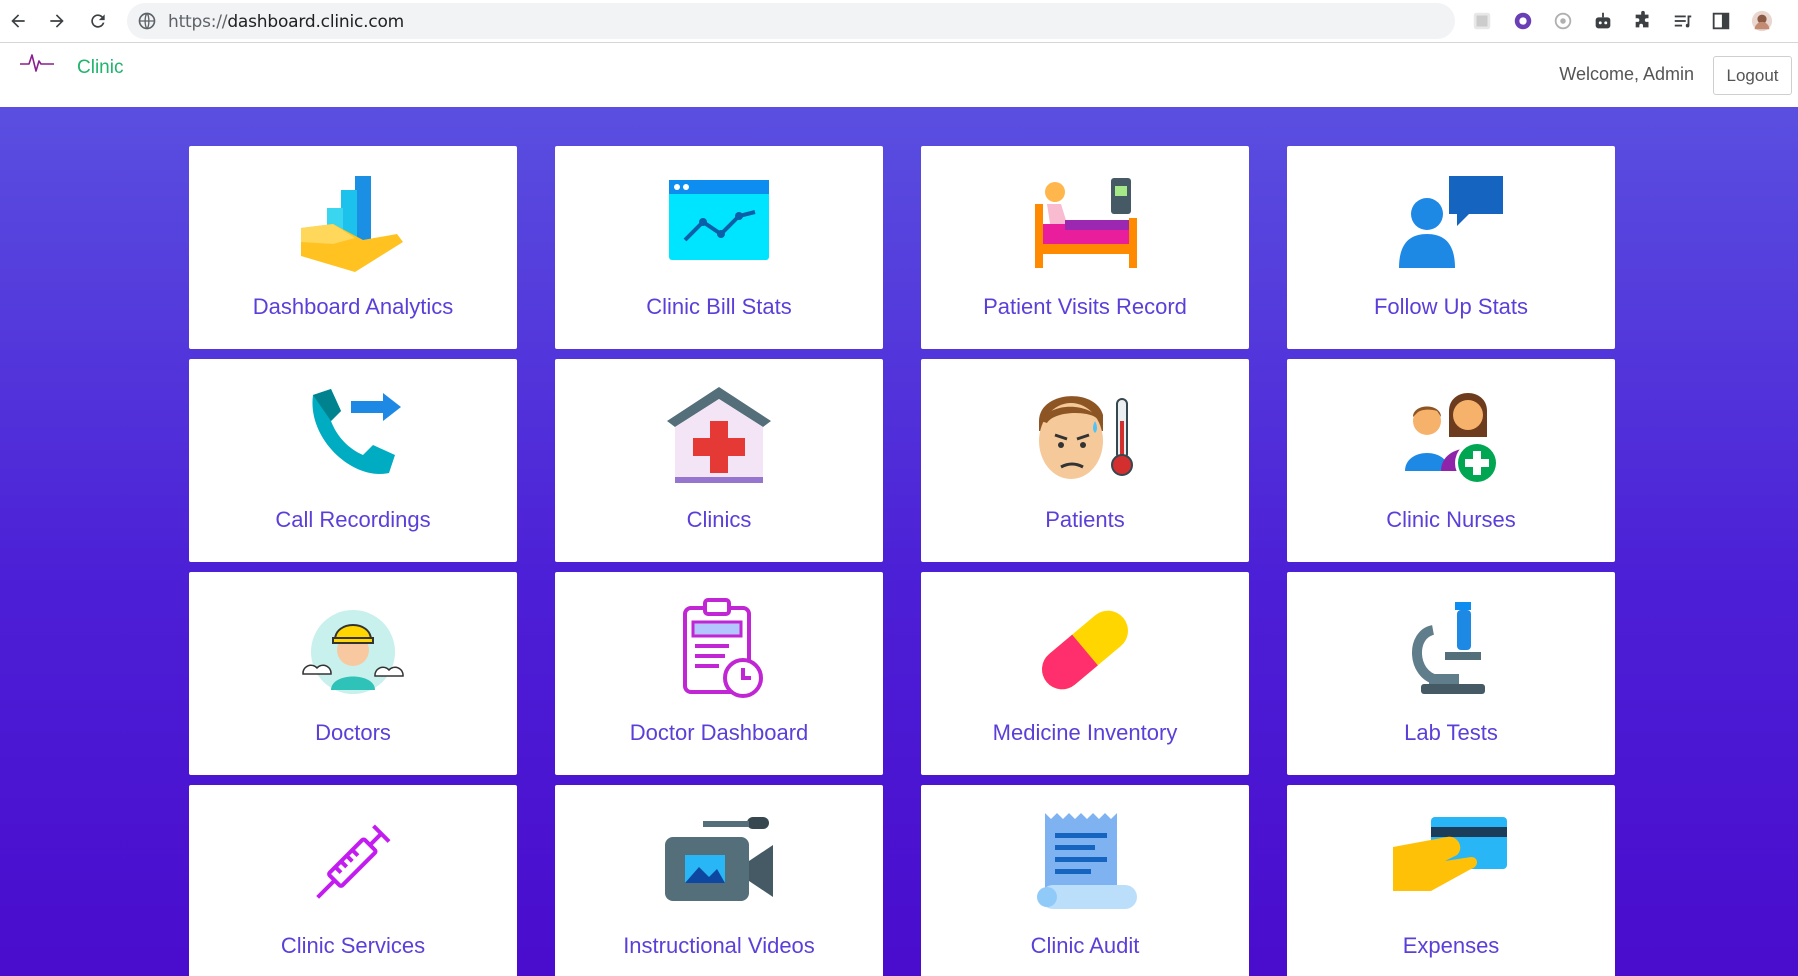 The height and width of the screenshot is (976, 1798). I want to click on extensions-puzzle-icon, so click(1643, 21).